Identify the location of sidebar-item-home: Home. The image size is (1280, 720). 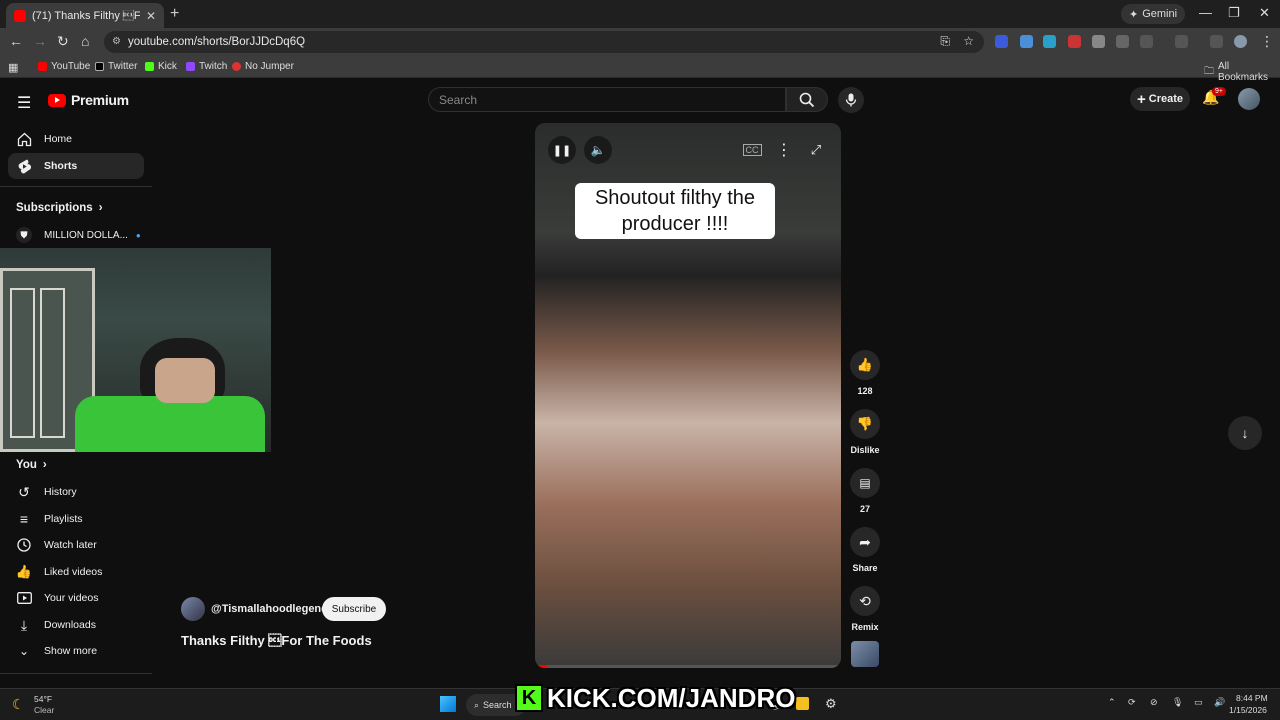
(76, 139).